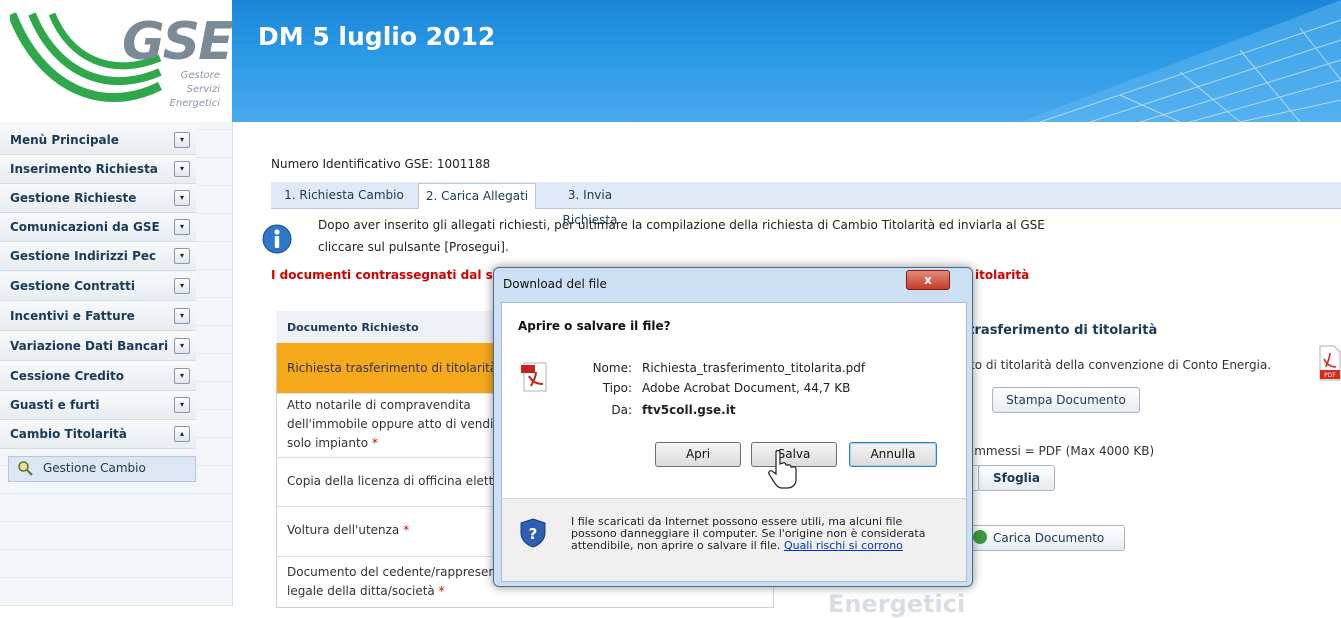 The width and height of the screenshot is (1341, 618). Describe the element at coordinates (390, 481) in the screenshot. I see `table-row-label: Copia della licenza di officina elett` at that location.